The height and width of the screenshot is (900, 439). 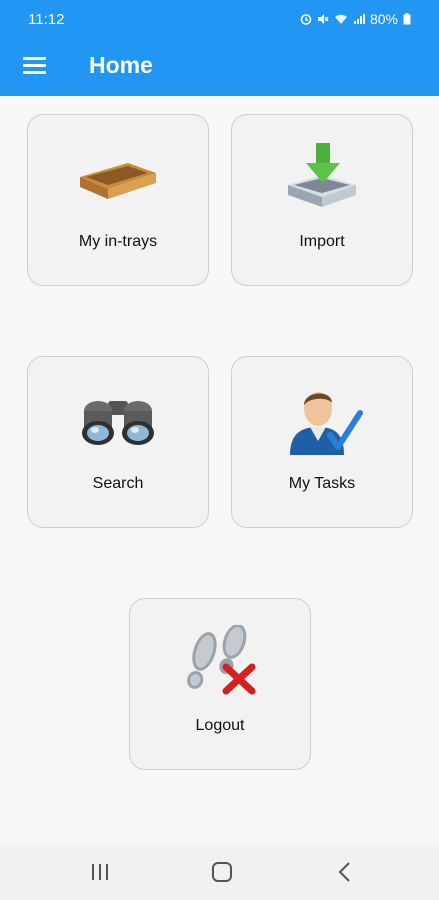 I want to click on menu-icon, so click(x=35, y=66).